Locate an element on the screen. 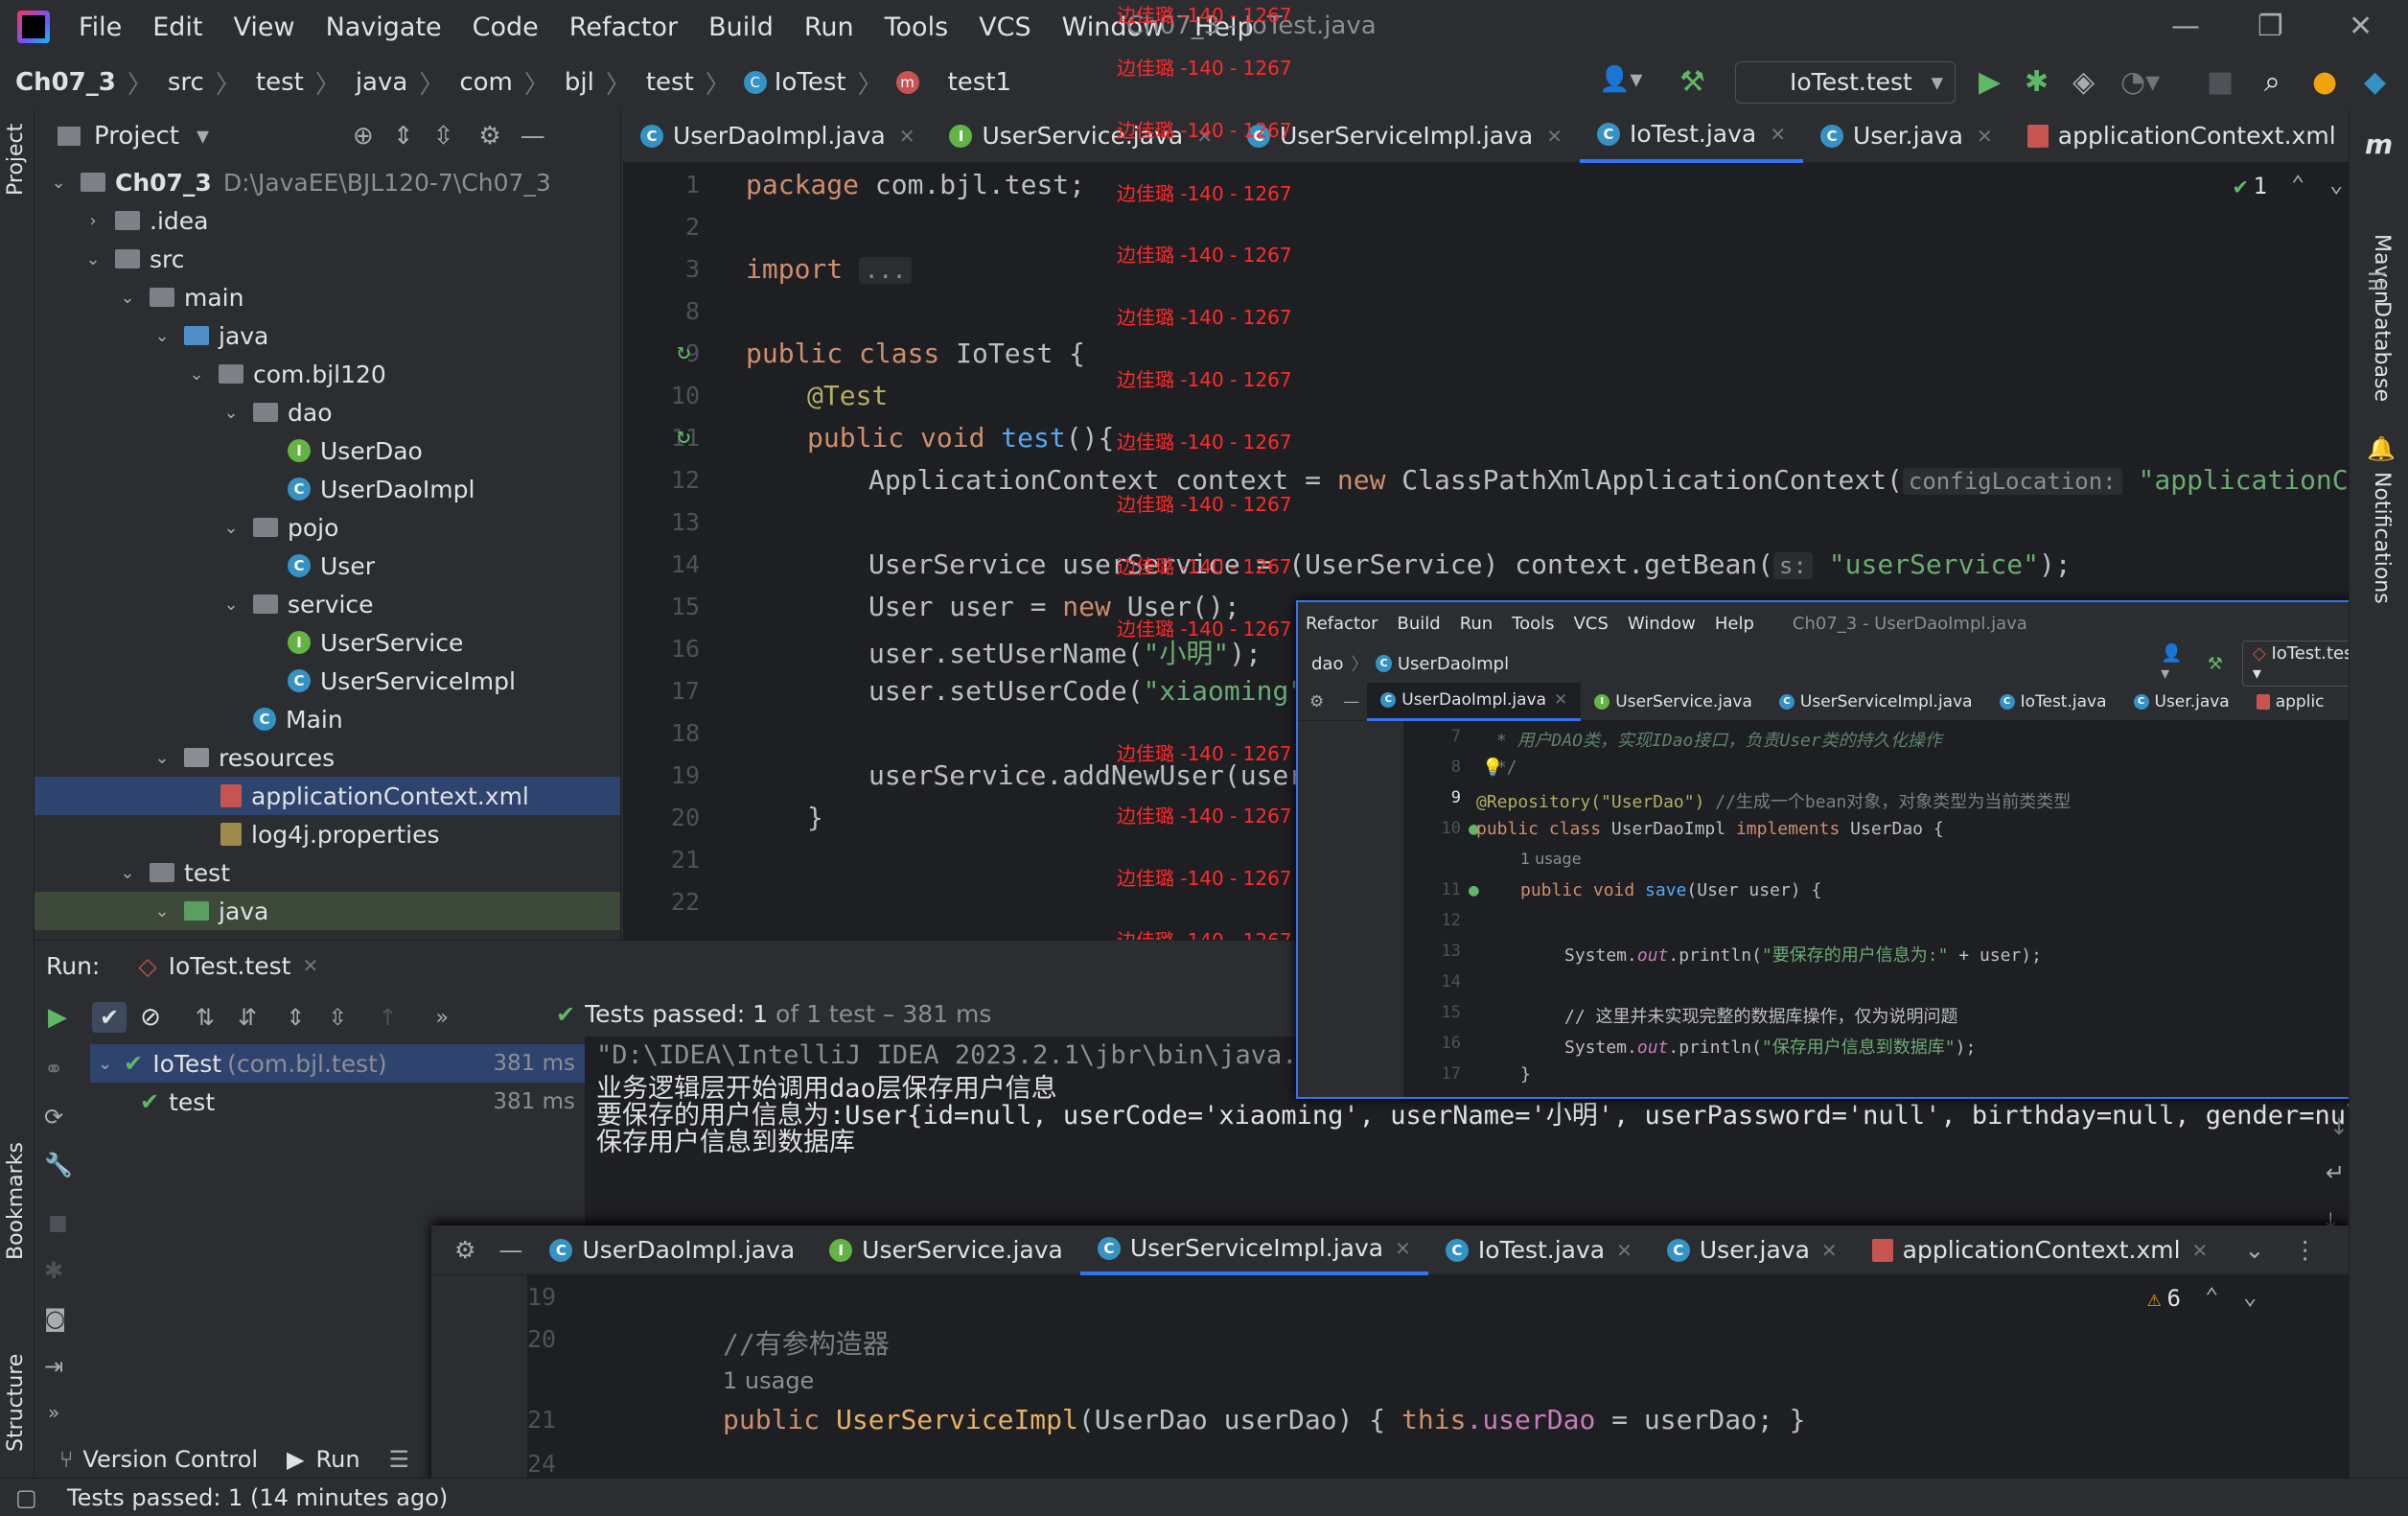 This screenshot has width=2408, height=1516. test-row-test: ✔ test 381 ms is located at coordinates (337, 1102).